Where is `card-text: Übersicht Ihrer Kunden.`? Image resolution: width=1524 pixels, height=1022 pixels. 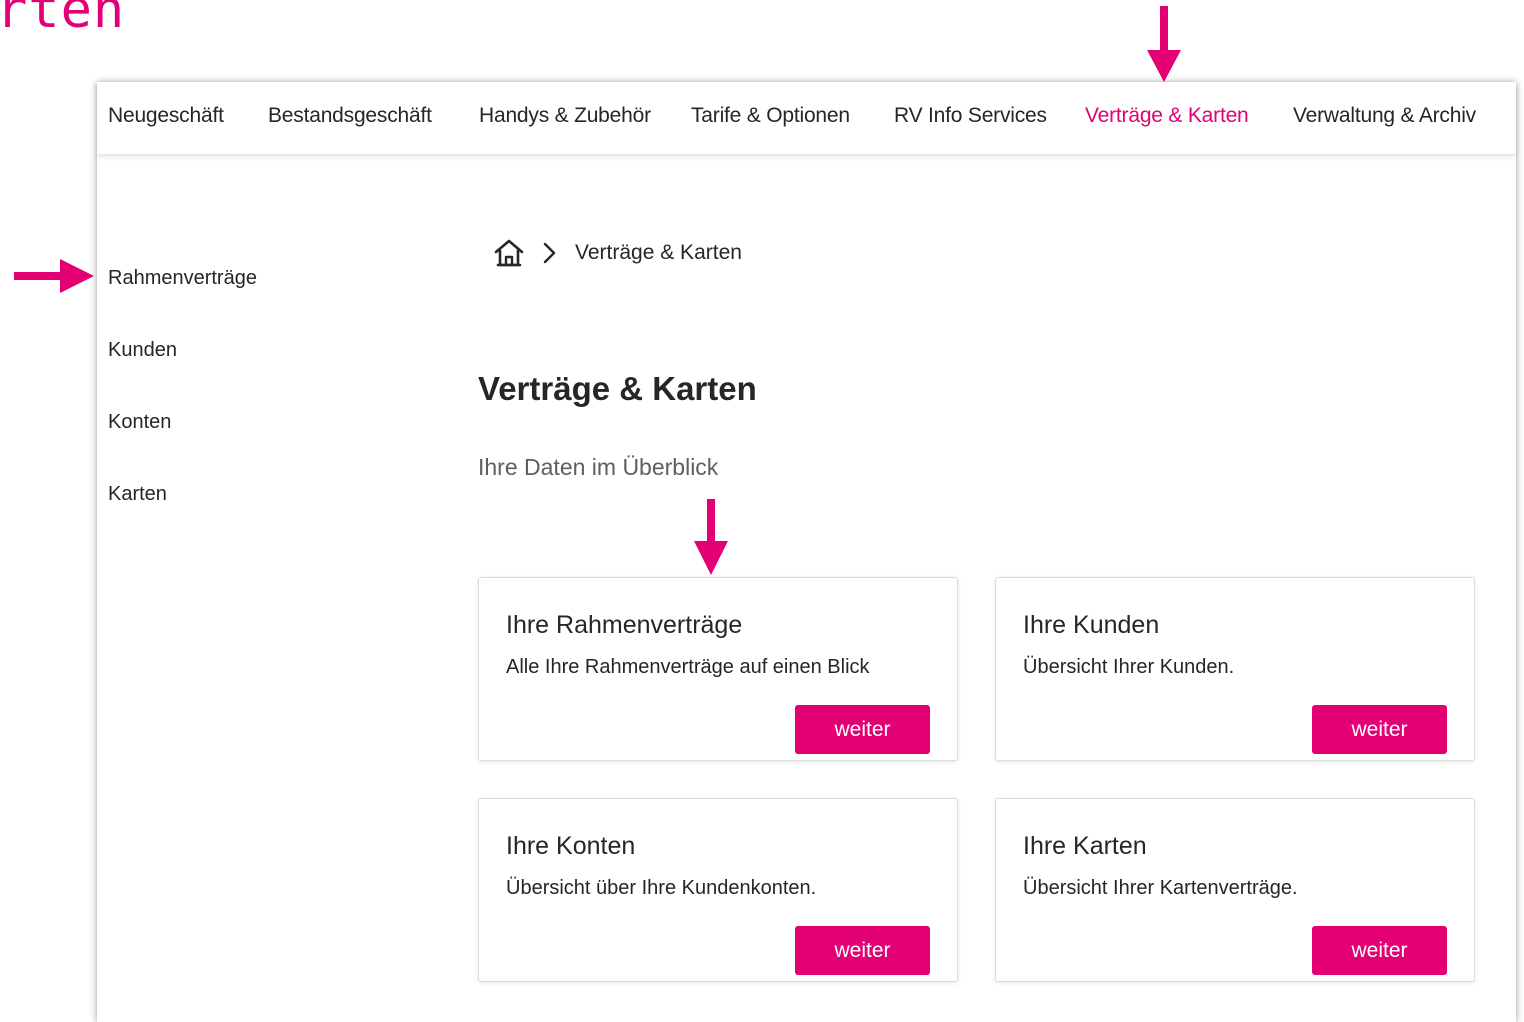
card-text: Übersicht Ihrer Kunden. is located at coordinates (1129, 667).